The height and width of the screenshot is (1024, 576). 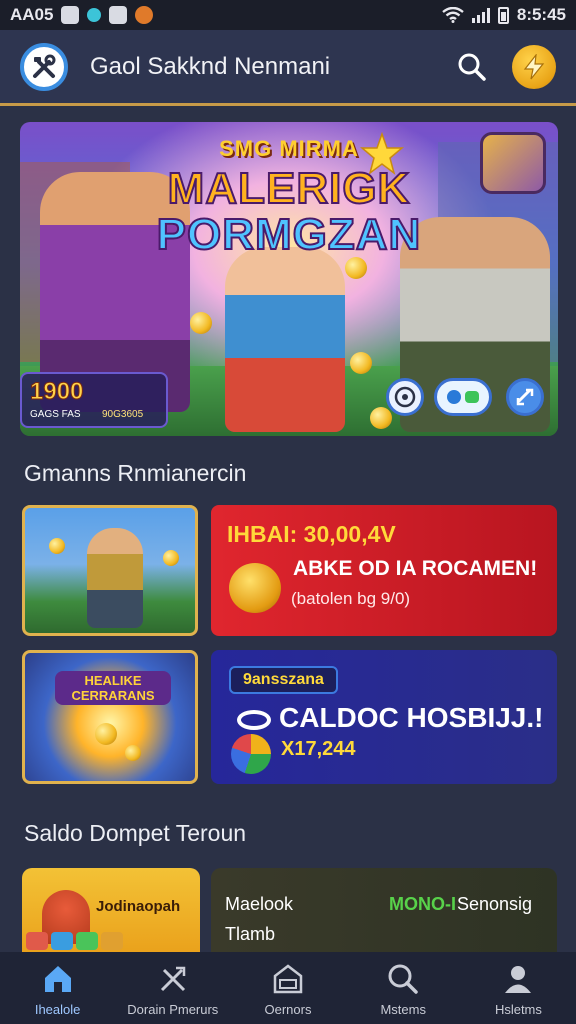 What do you see at coordinates (173, 1009) in the screenshot?
I see `nav-label-tools: Dorain Pmerurs` at bounding box center [173, 1009].